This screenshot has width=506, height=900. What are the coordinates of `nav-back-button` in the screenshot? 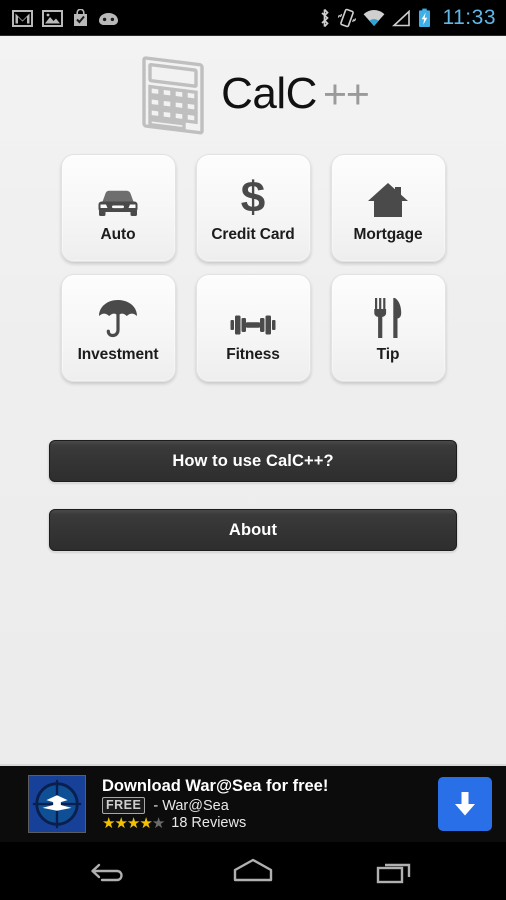 It's located at (111, 871).